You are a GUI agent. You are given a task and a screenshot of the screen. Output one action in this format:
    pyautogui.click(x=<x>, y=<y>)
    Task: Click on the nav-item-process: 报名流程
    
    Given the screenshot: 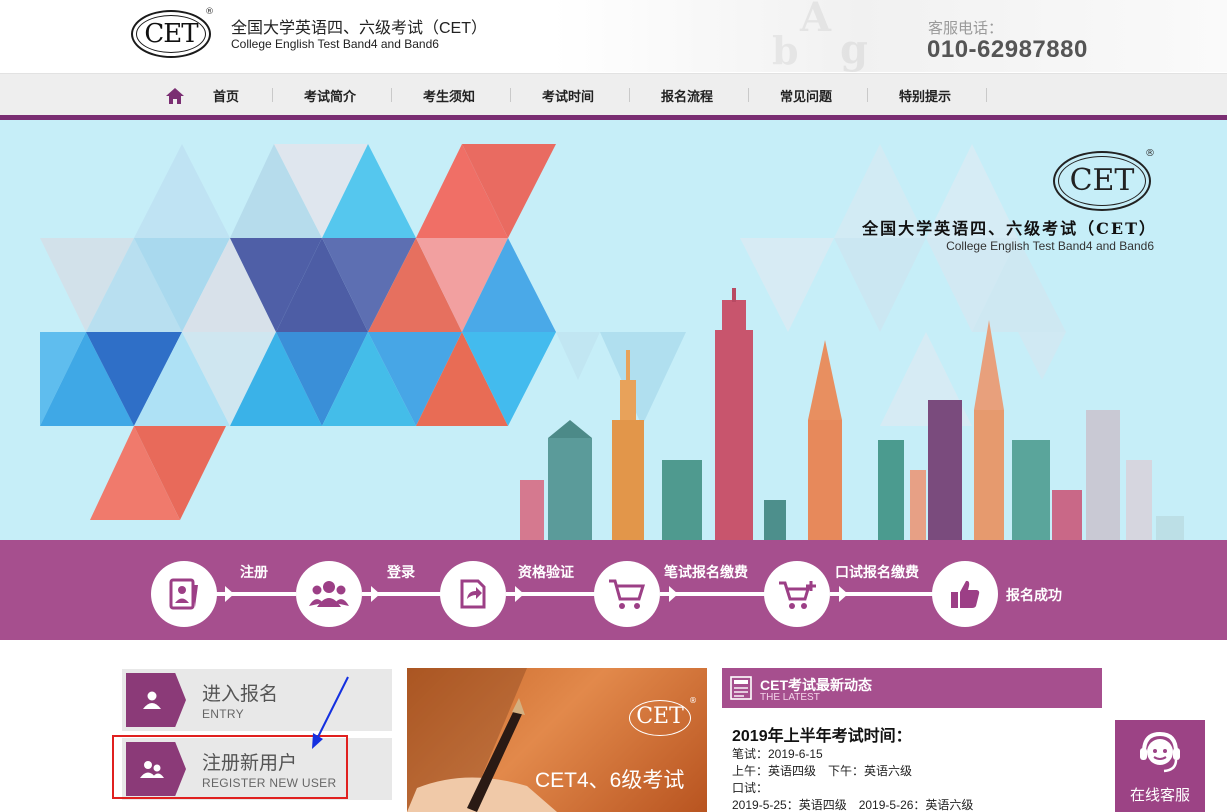 What is the action you would take?
    pyautogui.click(x=687, y=96)
    